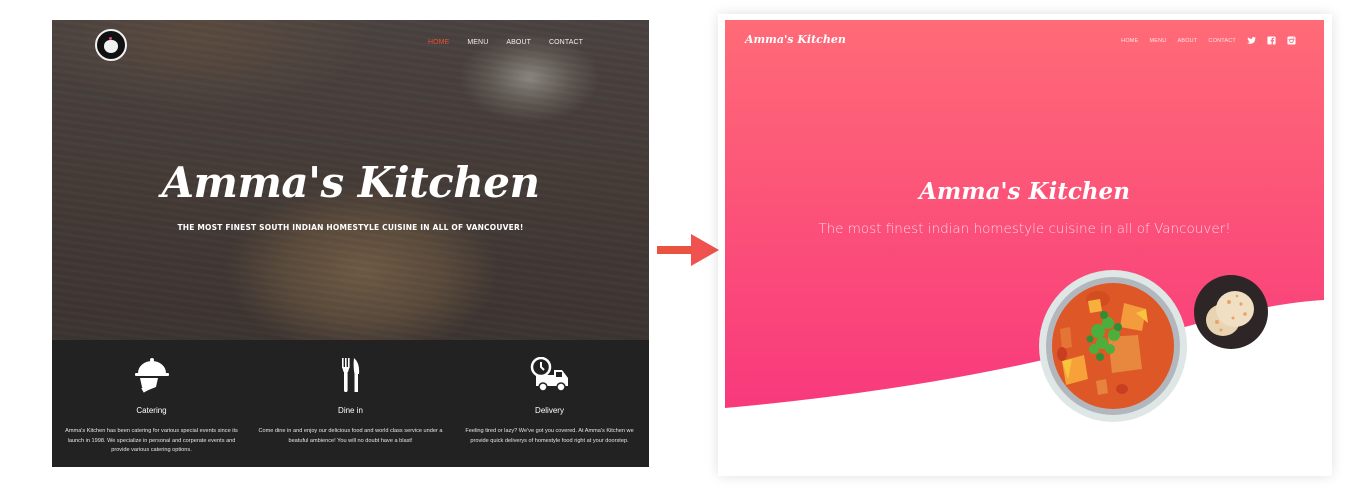  Describe the element at coordinates (1024, 191) in the screenshot. I see `after-hero-title: Amma's Kitchen` at that location.